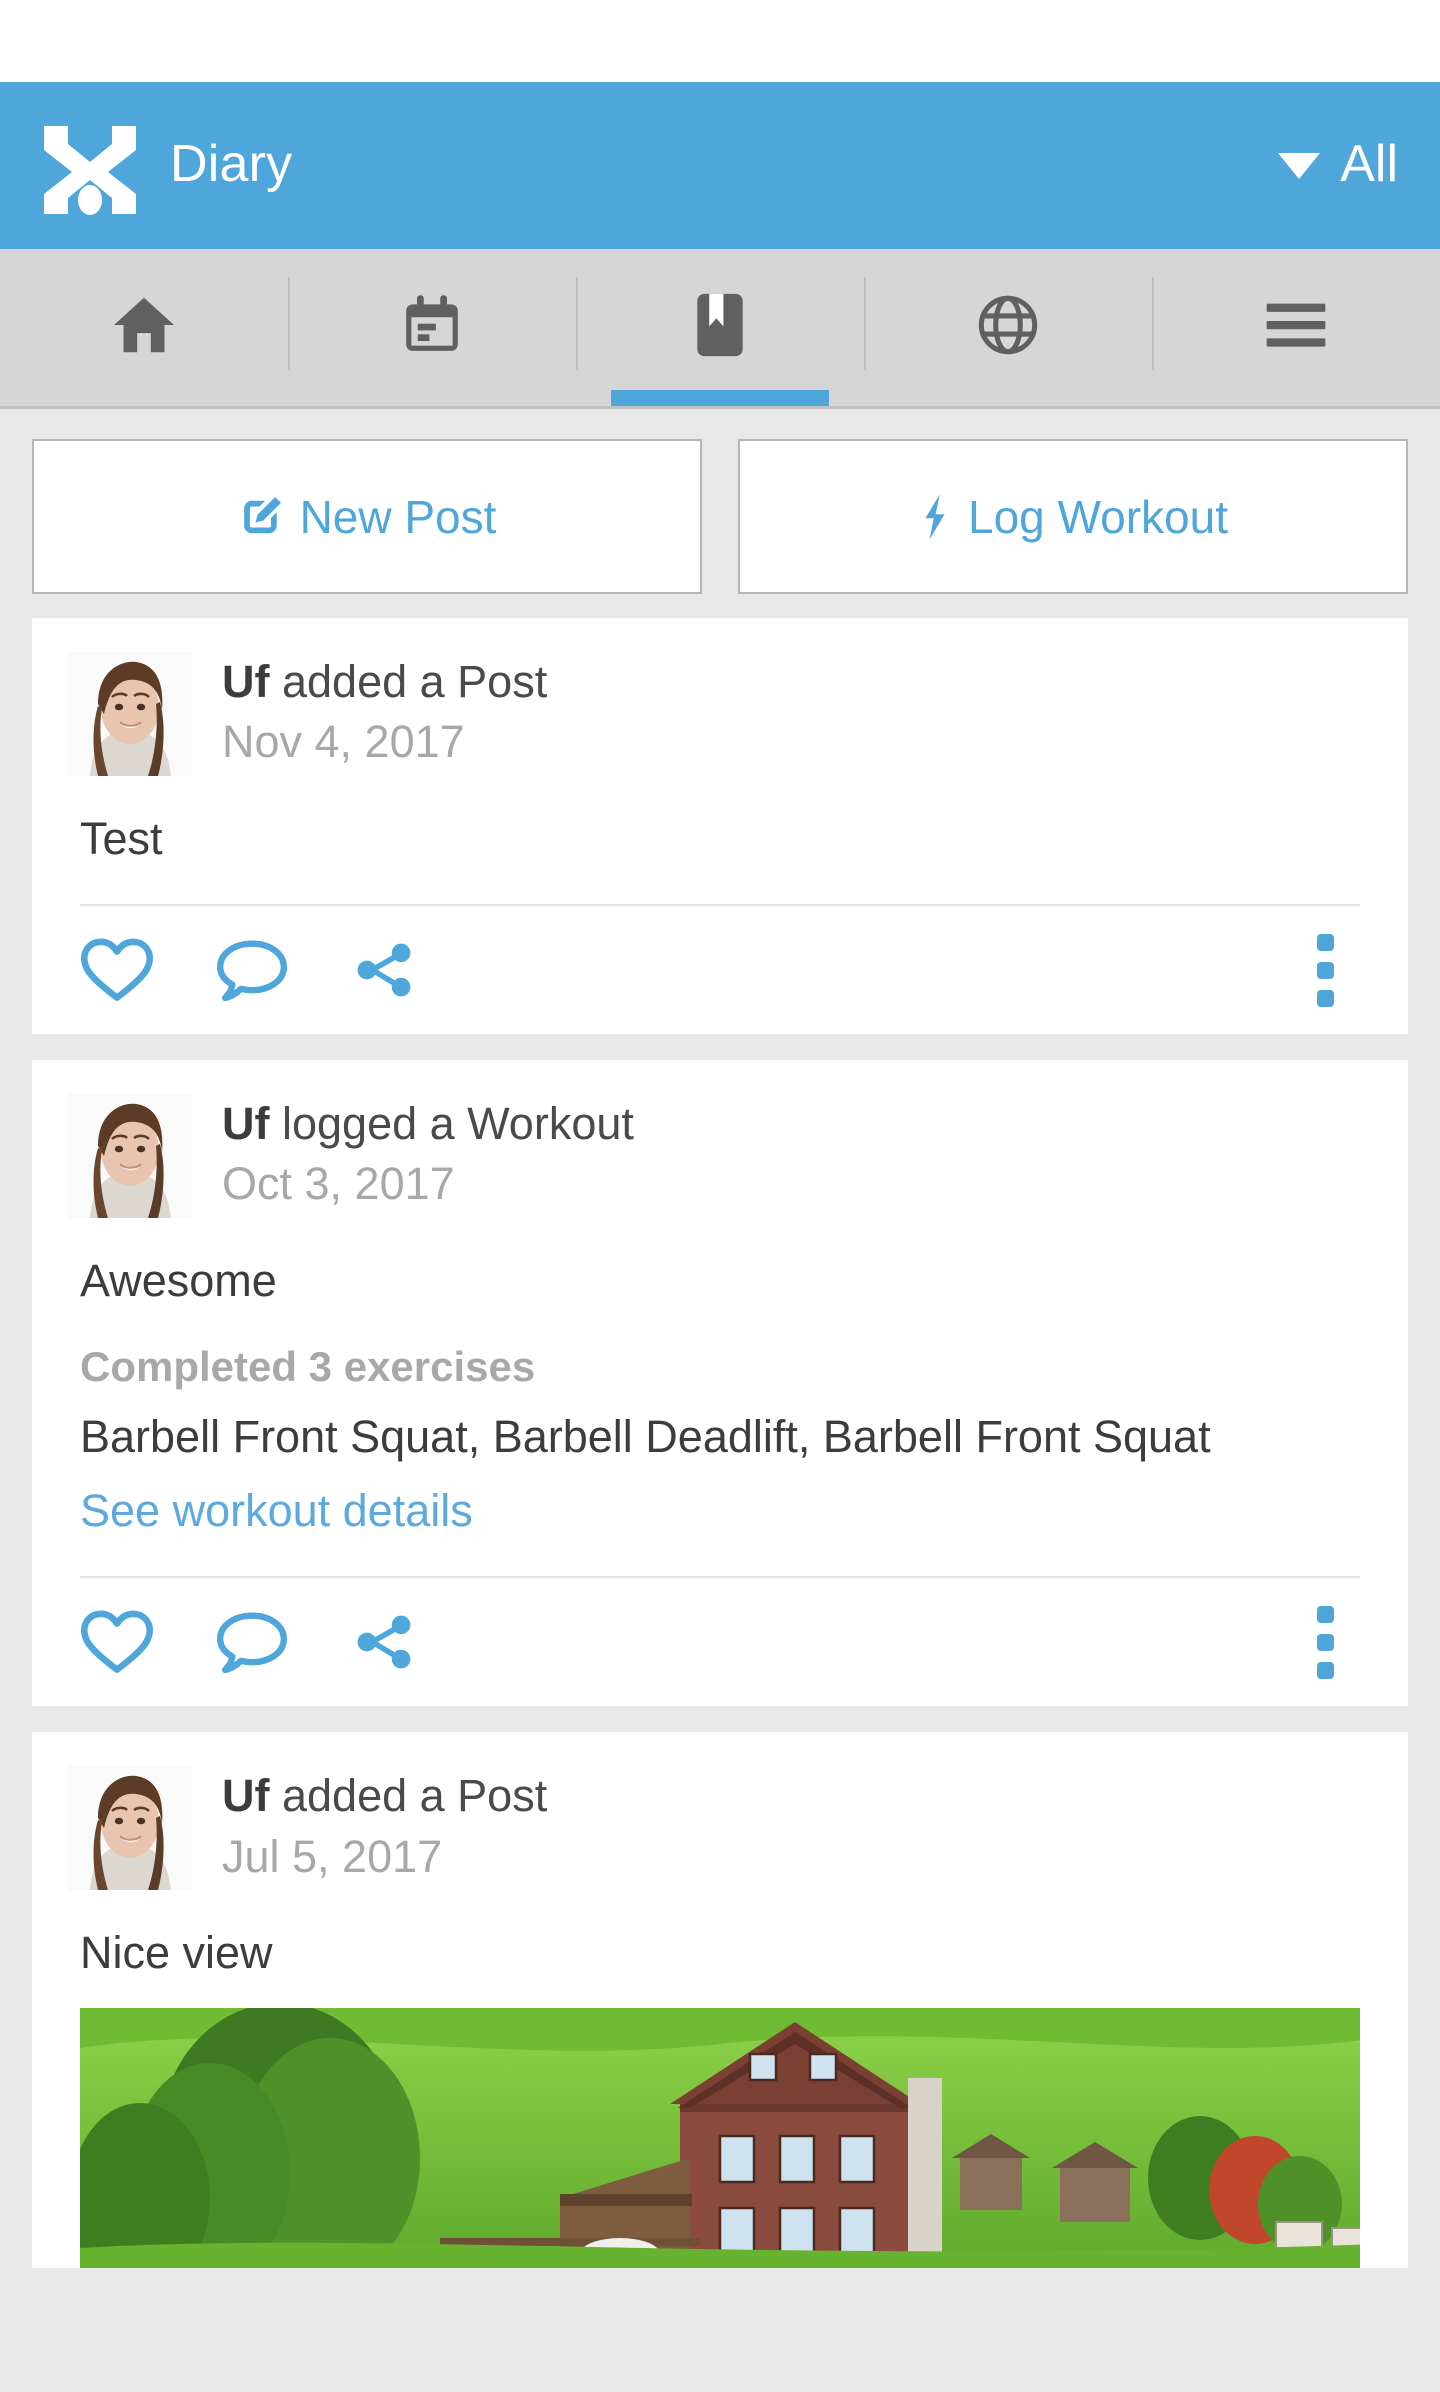 Image resolution: width=1440 pixels, height=2392 pixels. What do you see at coordinates (332, 1856) in the screenshot?
I see `card-date: Jul 5, 2017` at bounding box center [332, 1856].